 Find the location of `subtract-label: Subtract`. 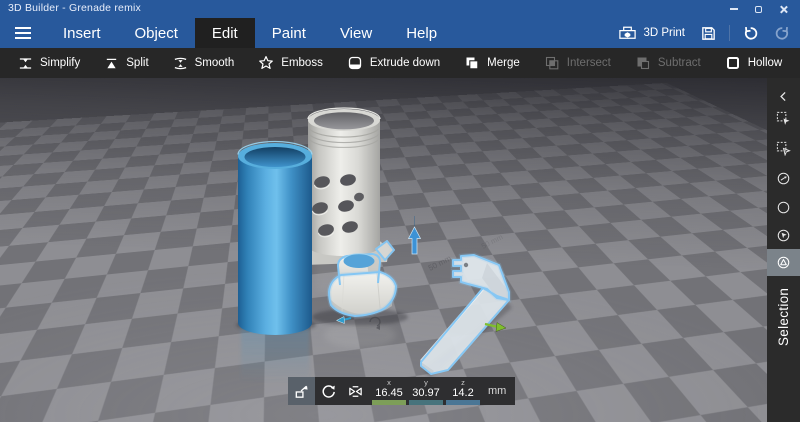

subtract-label: Subtract is located at coordinates (679, 63).